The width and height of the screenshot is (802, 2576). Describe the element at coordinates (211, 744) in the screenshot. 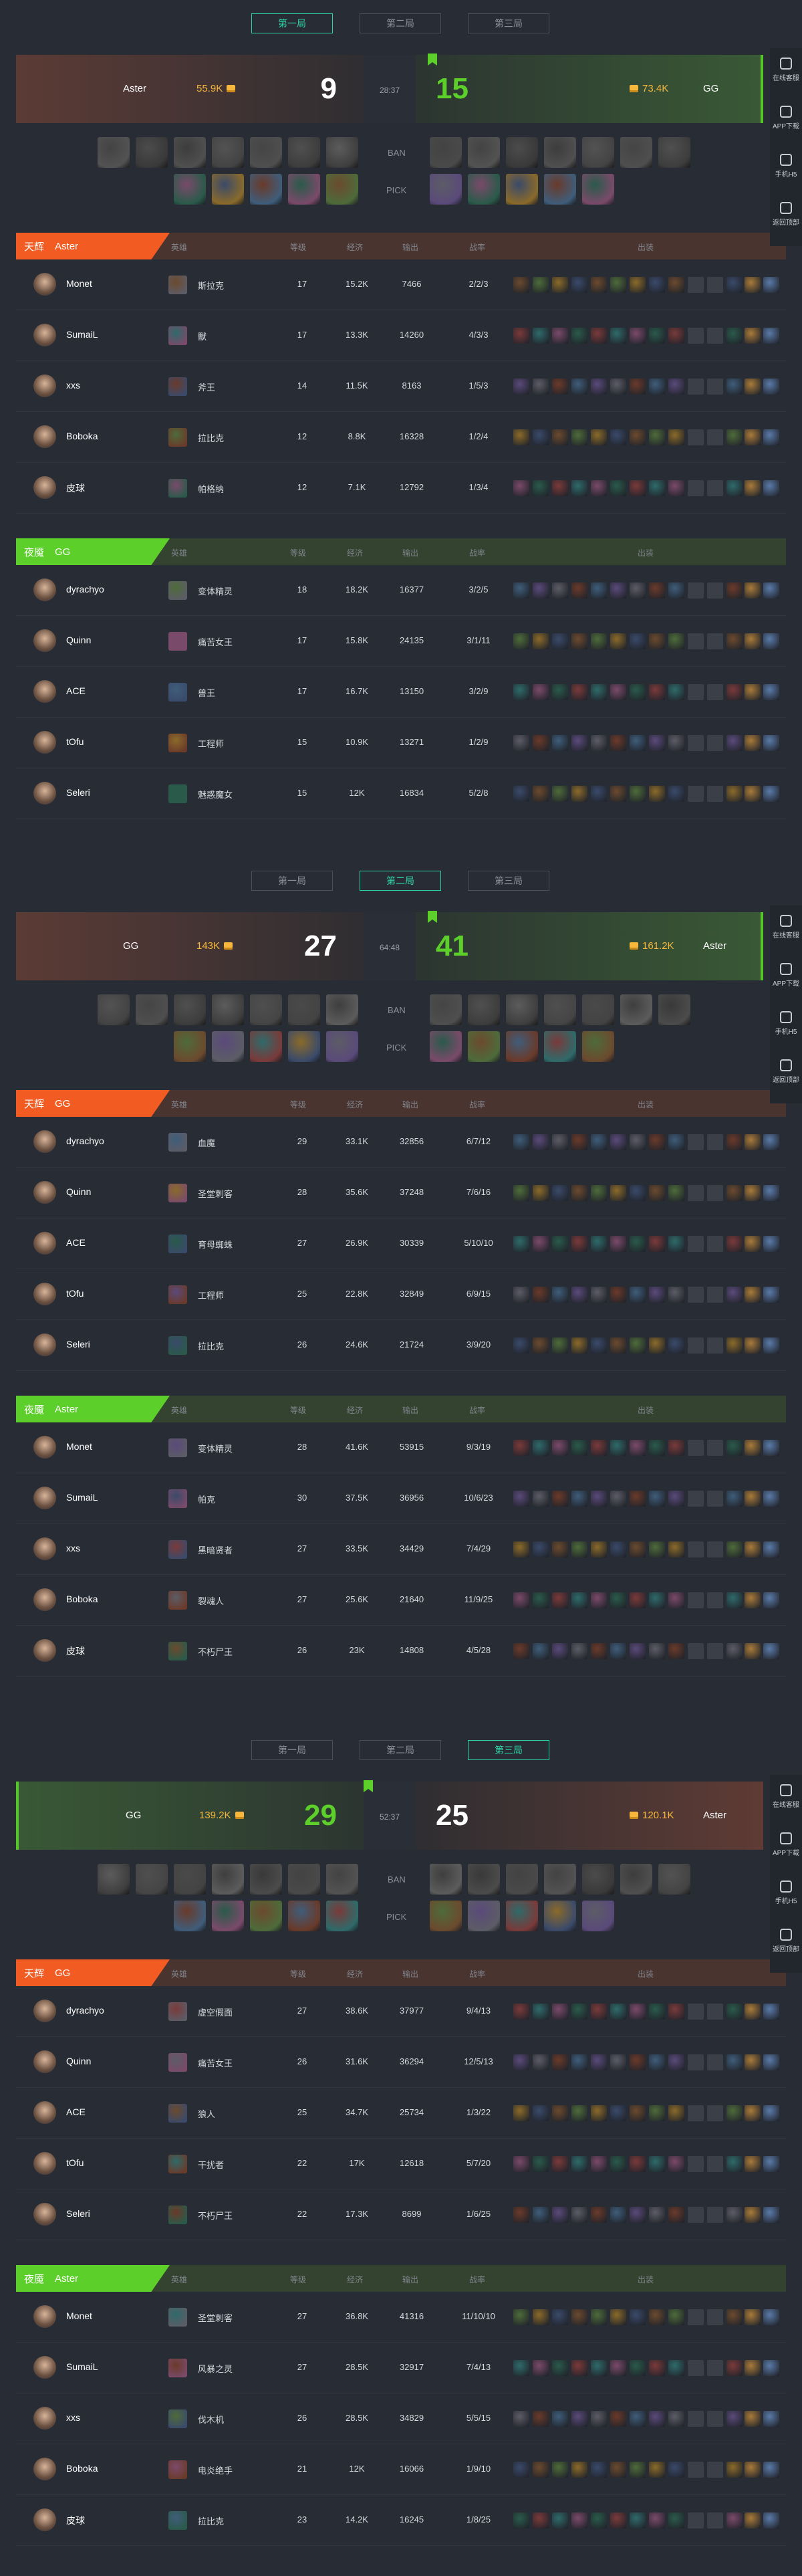

I see `hero-name: 工程师` at that location.